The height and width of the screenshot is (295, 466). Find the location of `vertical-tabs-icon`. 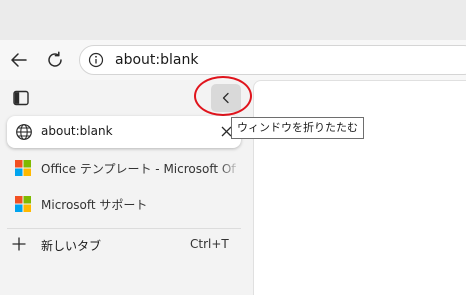

vertical-tabs-icon is located at coordinates (21, 98).